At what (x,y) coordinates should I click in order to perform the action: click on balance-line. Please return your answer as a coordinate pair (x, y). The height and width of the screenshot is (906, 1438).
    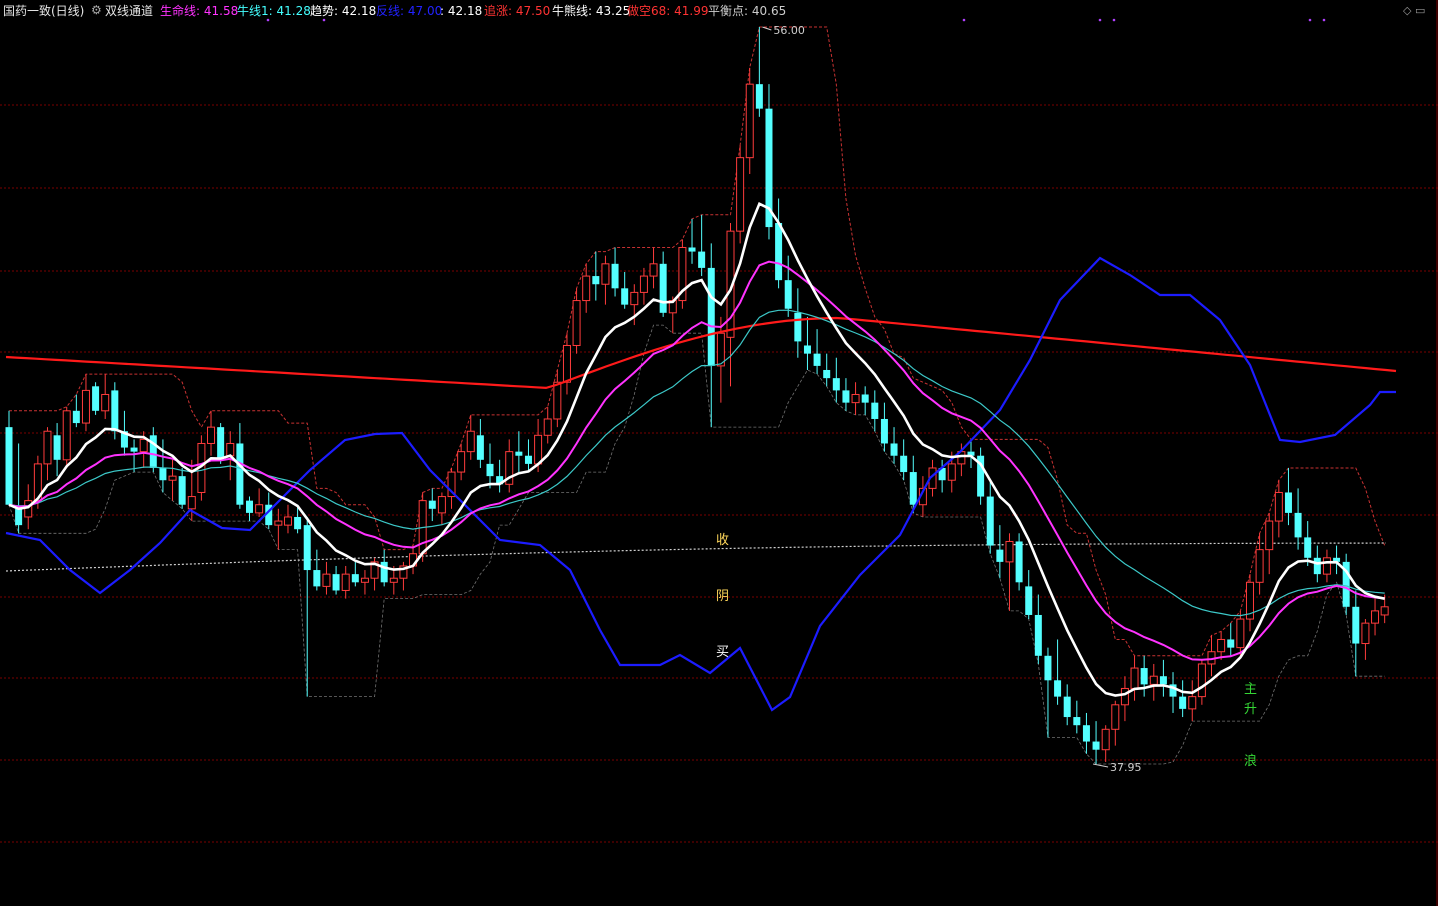
    Looking at the image, I should click on (696, 557).